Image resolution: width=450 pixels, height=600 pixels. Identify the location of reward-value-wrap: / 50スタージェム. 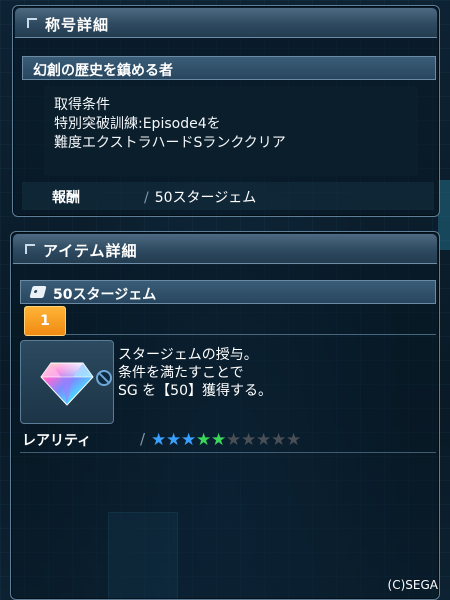
(200, 197).